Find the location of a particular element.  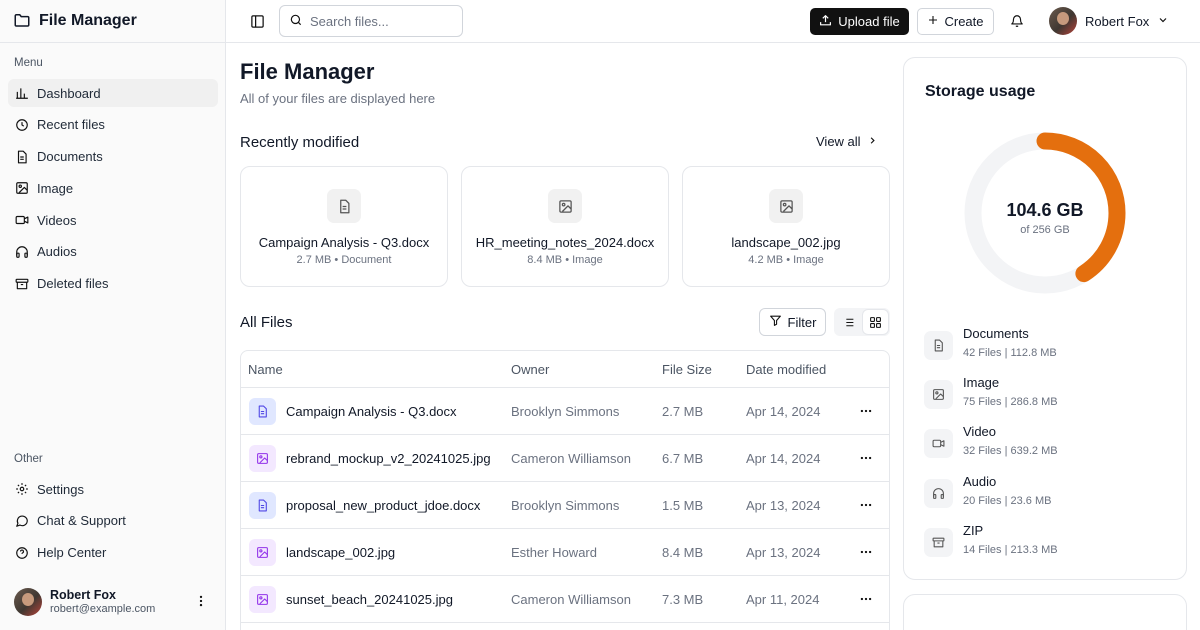

grid-view-icon is located at coordinates (875, 322).